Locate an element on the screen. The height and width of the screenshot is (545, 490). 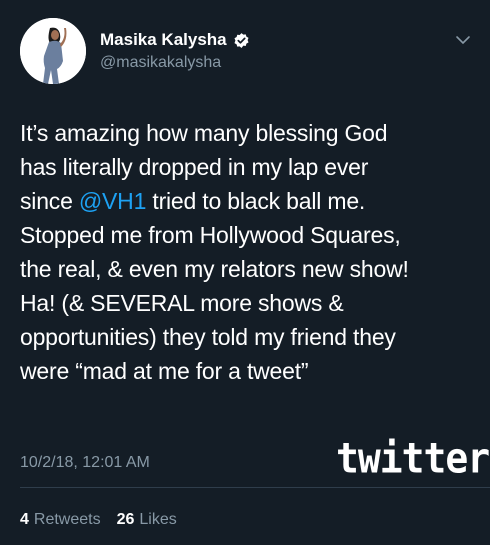
tweet-line: since @VH1 tried to black ball me. is located at coordinates (250, 201).